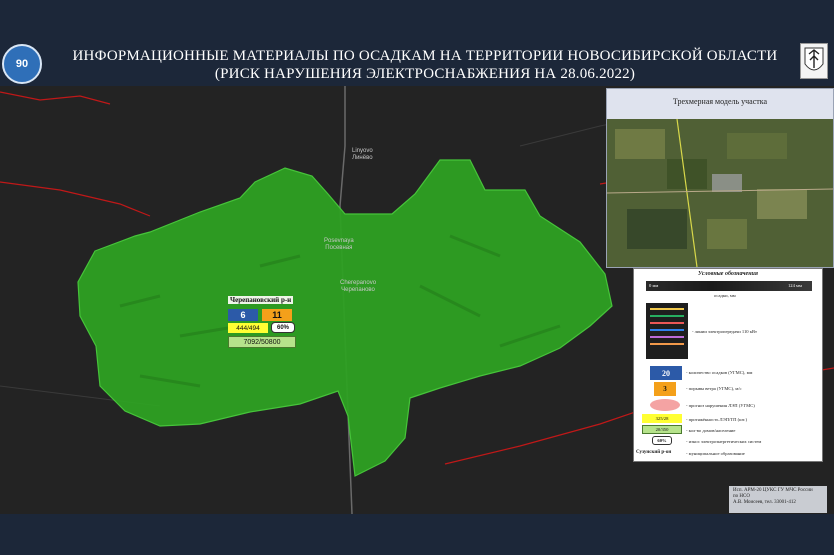  What do you see at coordinates (22, 64) in the screenshot?
I see `emchs-emblem-icon: 90` at bounding box center [22, 64].